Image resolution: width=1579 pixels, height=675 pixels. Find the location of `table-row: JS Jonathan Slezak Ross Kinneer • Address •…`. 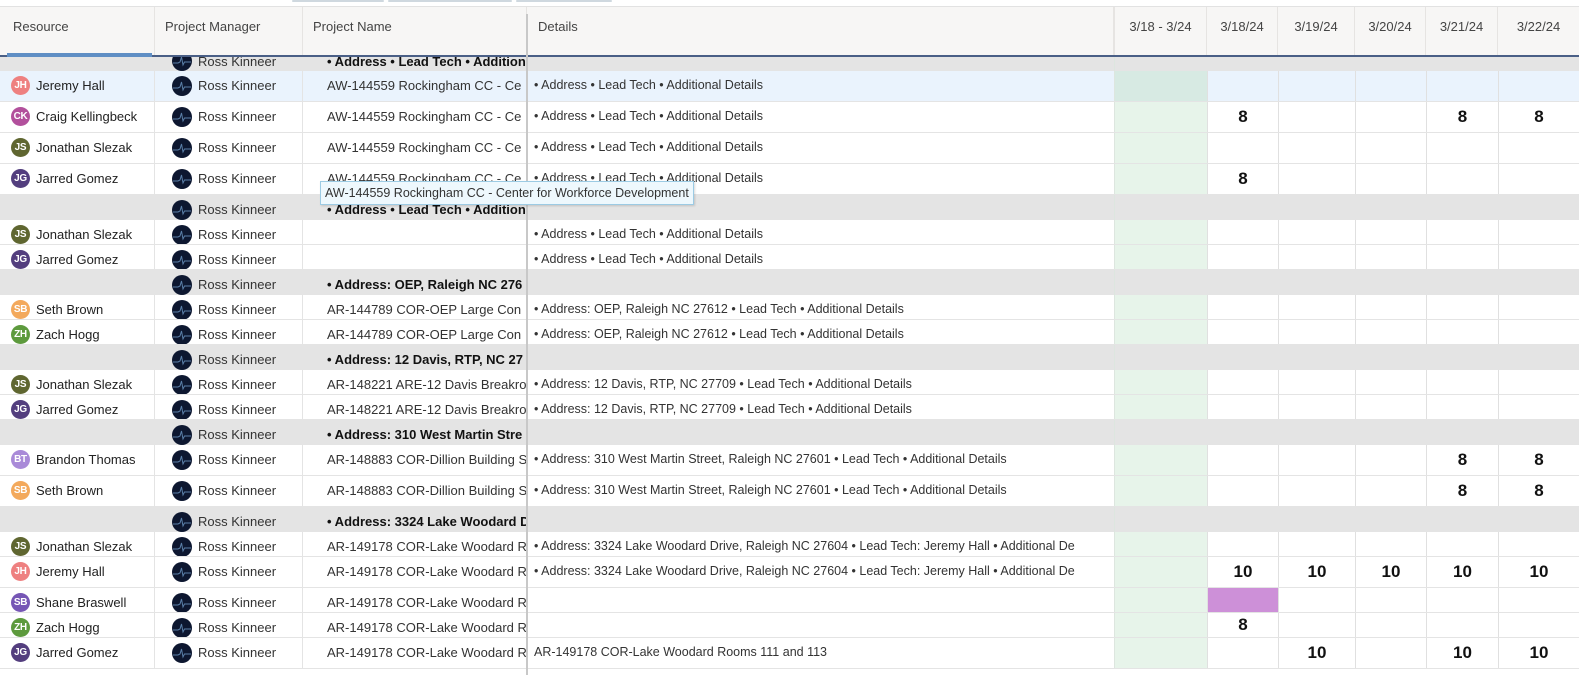

table-row: JS Jonathan Slezak Ross Kinneer • Address •… is located at coordinates (789, 232).